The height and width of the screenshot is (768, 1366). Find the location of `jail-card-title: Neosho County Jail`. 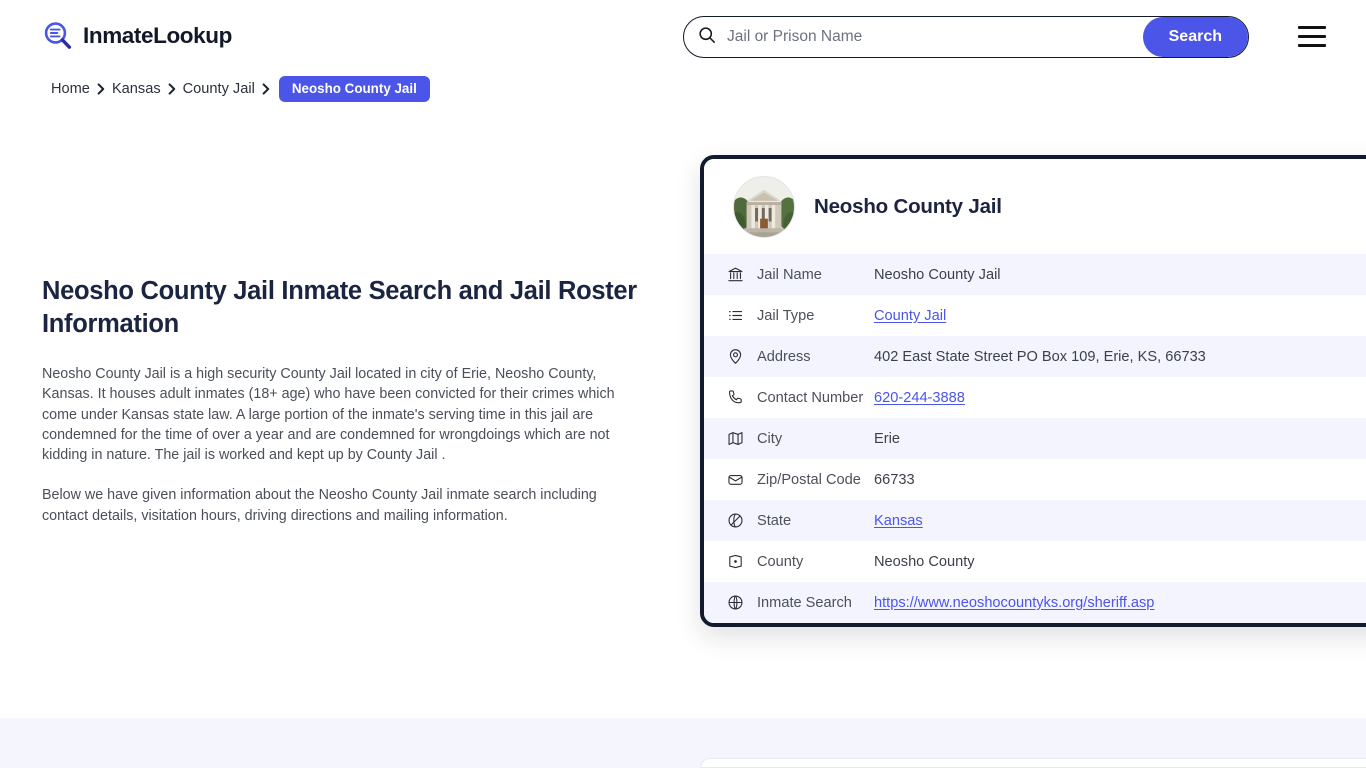

jail-card-title: Neosho County Jail is located at coordinates (908, 206).